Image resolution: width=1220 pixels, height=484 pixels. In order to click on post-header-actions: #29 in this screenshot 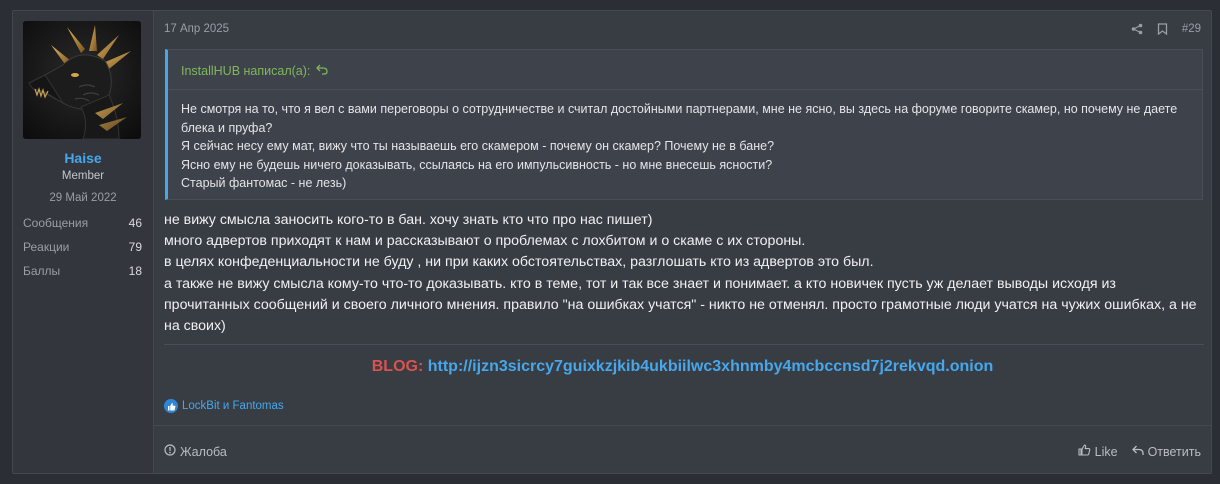, I will do `click(1166, 29)`.